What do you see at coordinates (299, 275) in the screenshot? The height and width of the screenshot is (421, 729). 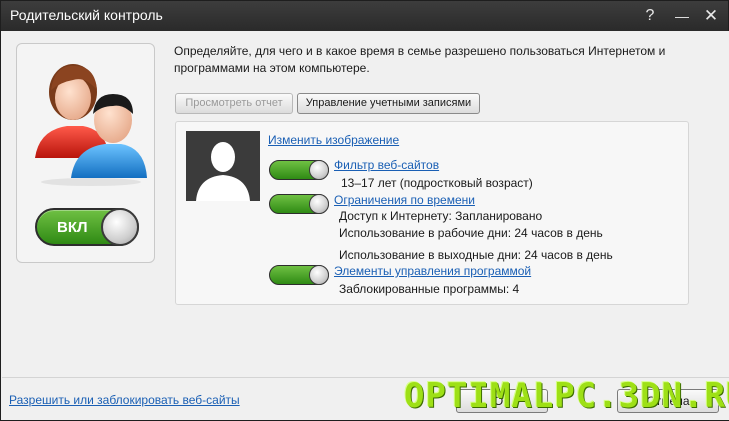 I see `app-control-toggle` at bounding box center [299, 275].